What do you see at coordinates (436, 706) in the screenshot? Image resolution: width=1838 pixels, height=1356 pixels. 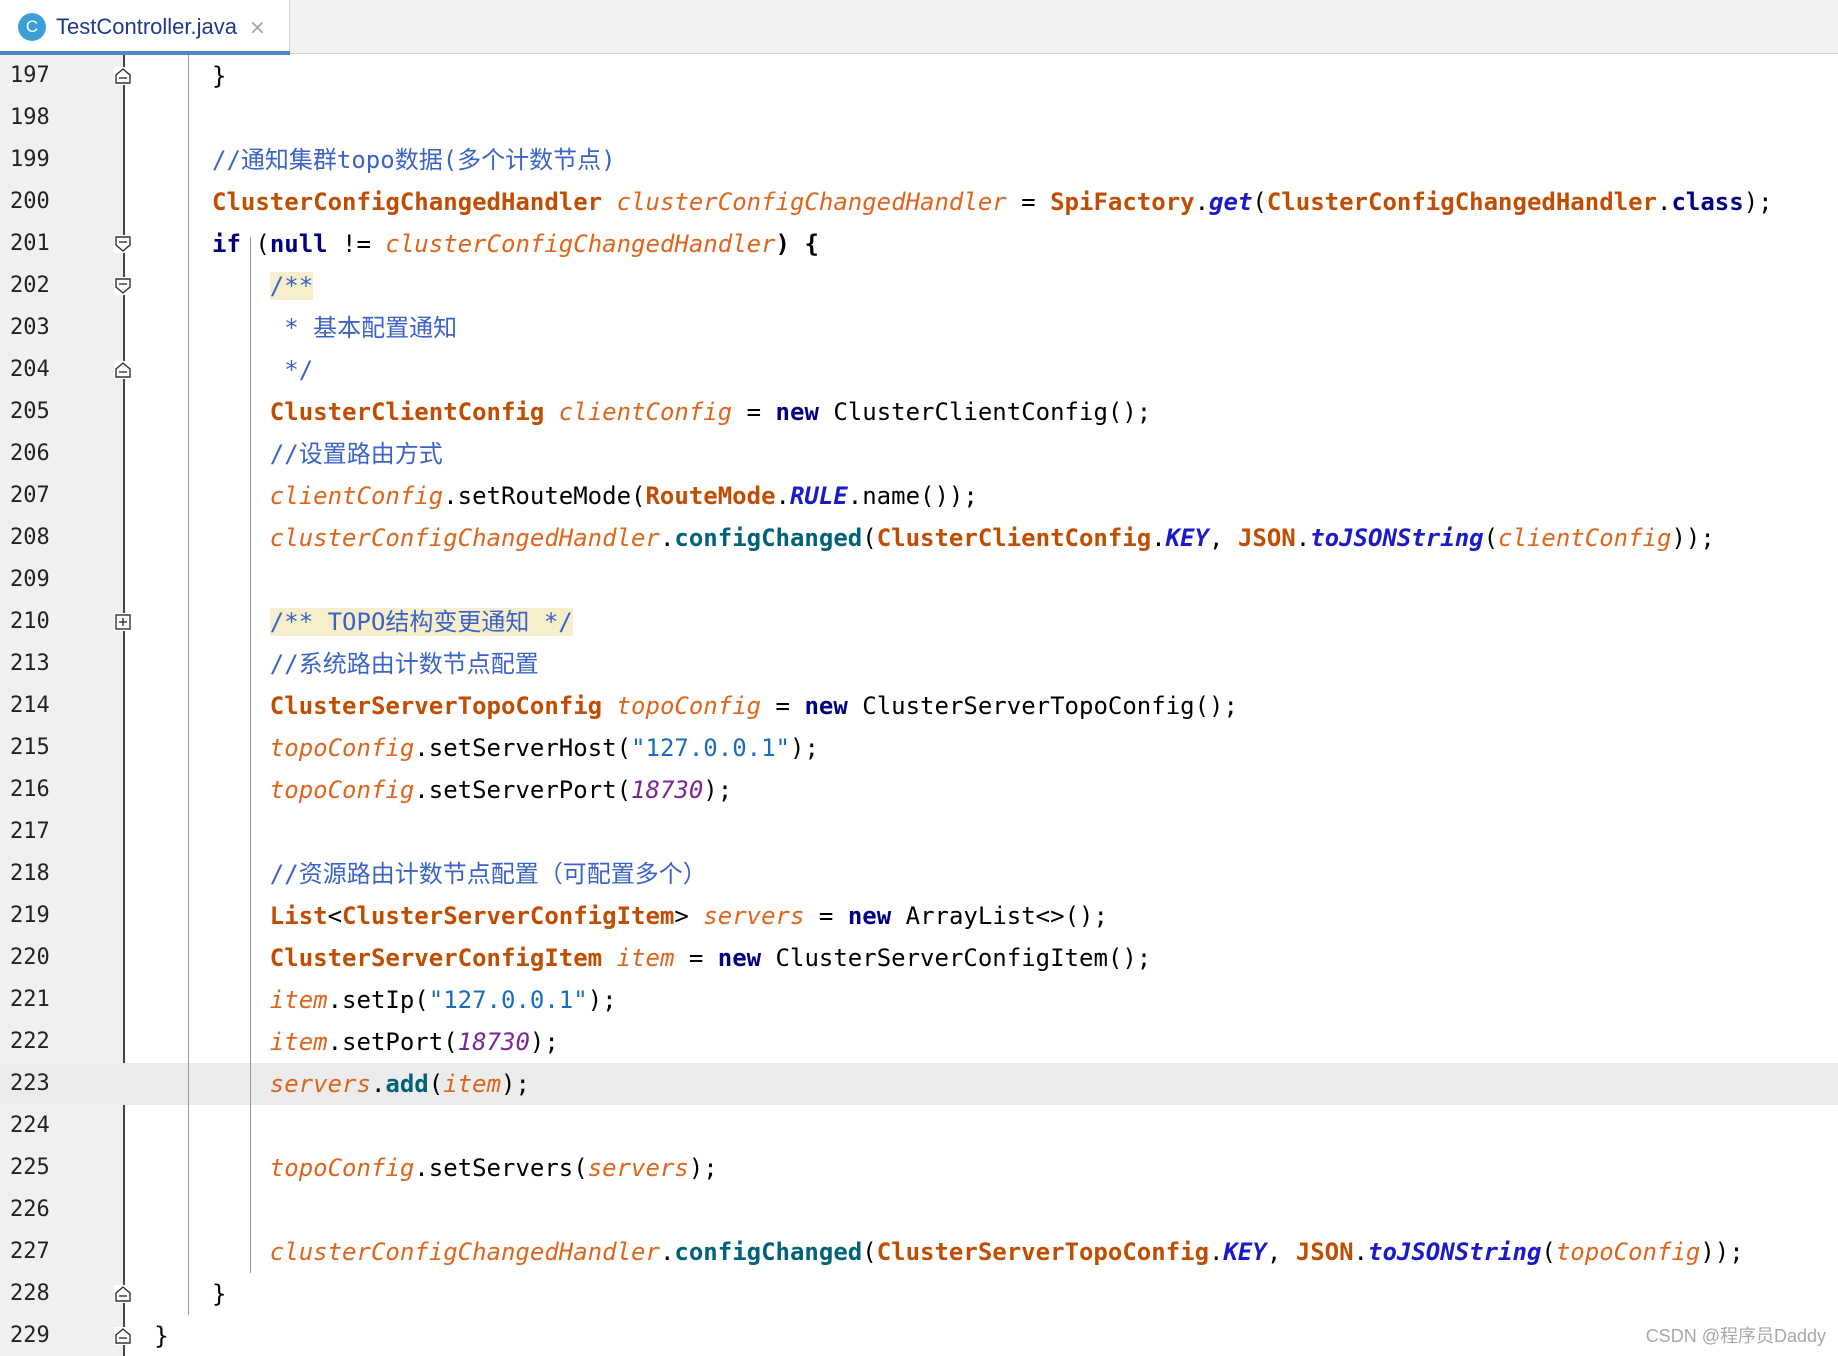 I see `code-token: ClusterServerTopoConfig` at bounding box center [436, 706].